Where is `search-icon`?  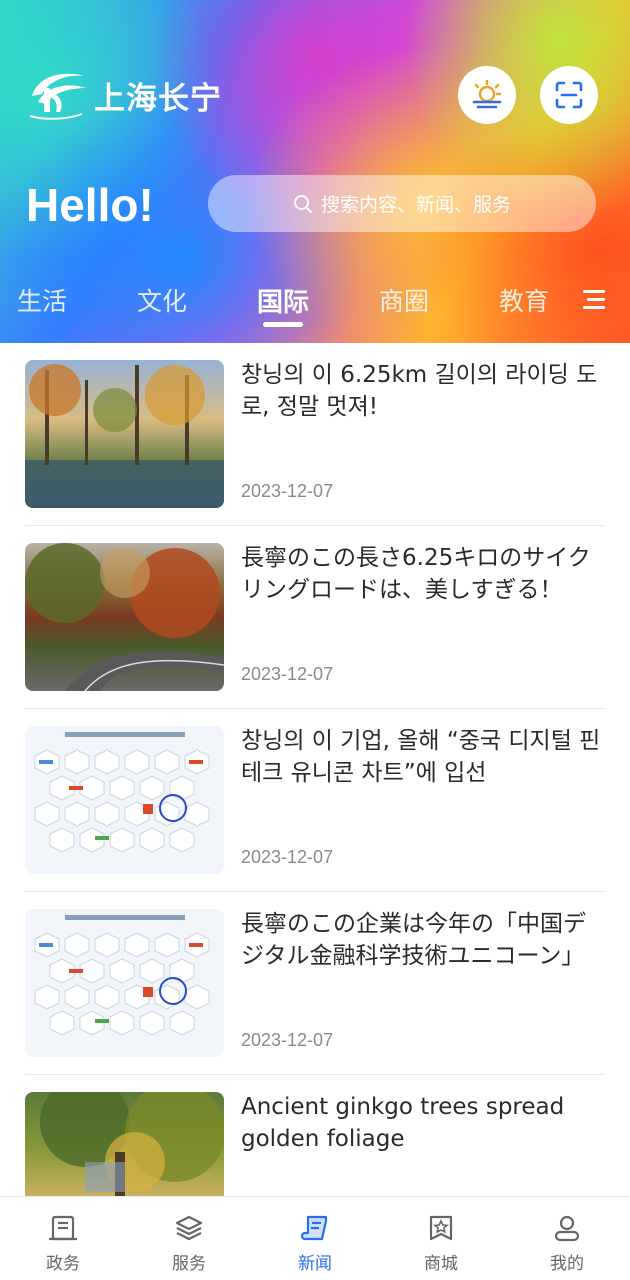
search-icon is located at coordinates (302, 203).